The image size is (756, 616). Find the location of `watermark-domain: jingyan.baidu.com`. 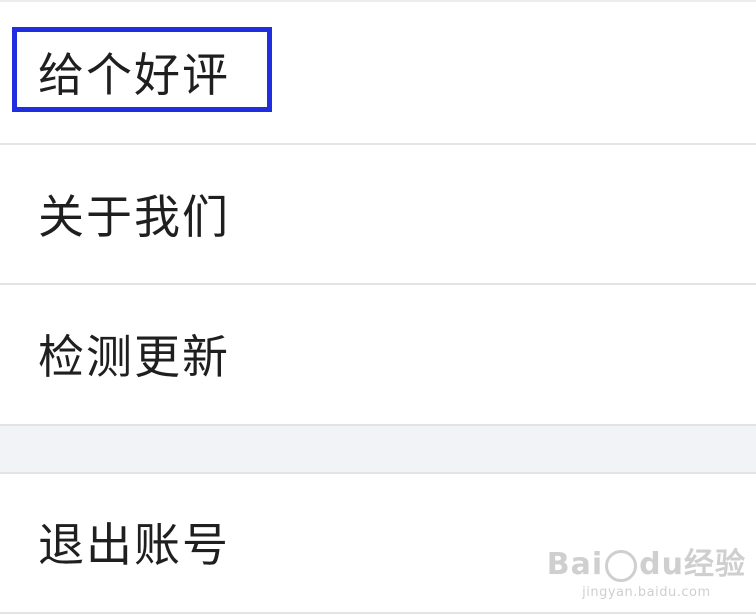

watermark-domain: jingyan.baidu.com is located at coordinates (646, 592).